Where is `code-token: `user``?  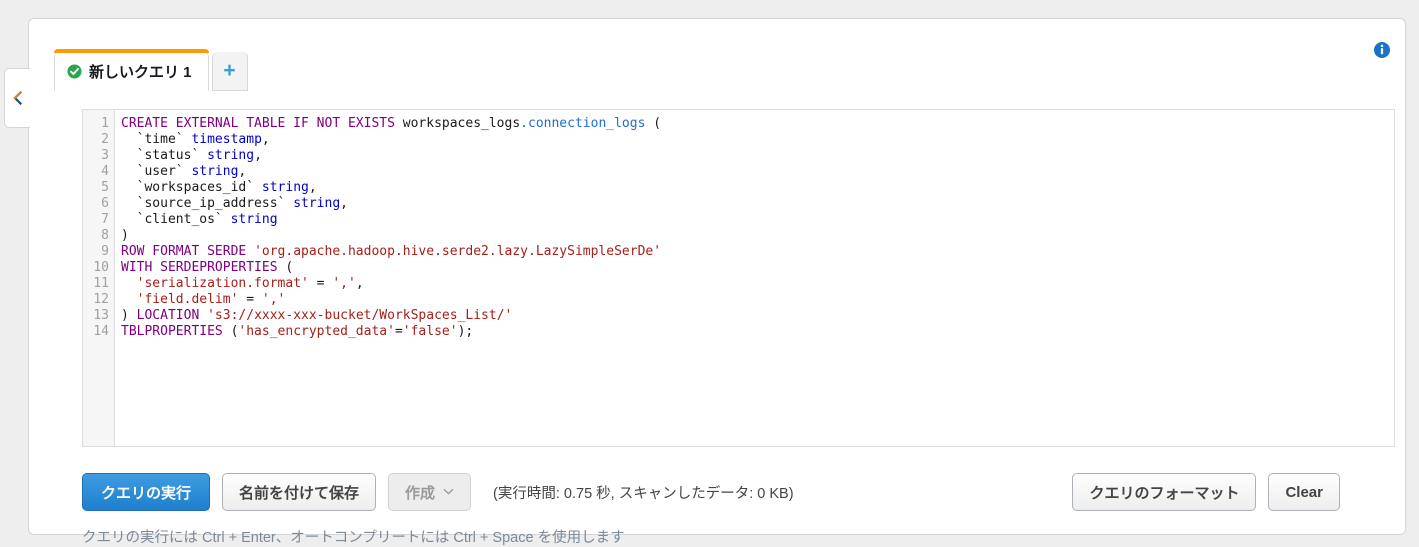 code-token: `user` is located at coordinates (156, 171).